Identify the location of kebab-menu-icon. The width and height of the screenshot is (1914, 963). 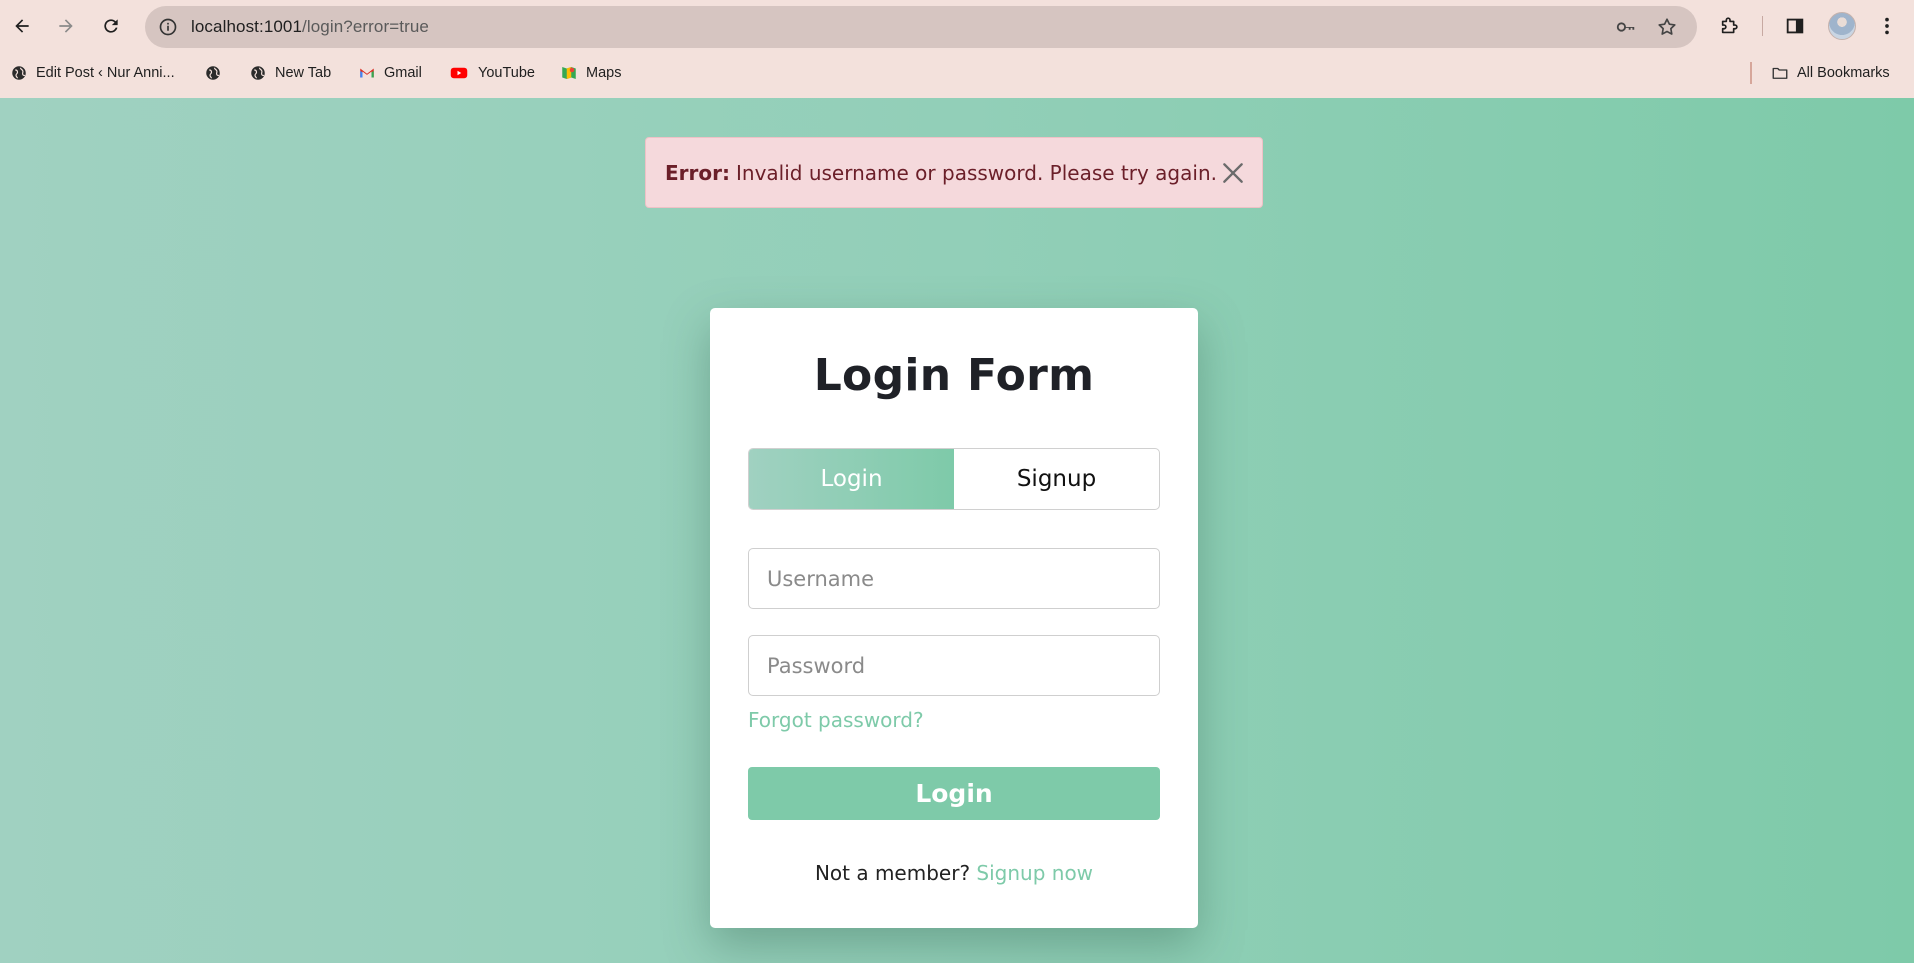
(1887, 26).